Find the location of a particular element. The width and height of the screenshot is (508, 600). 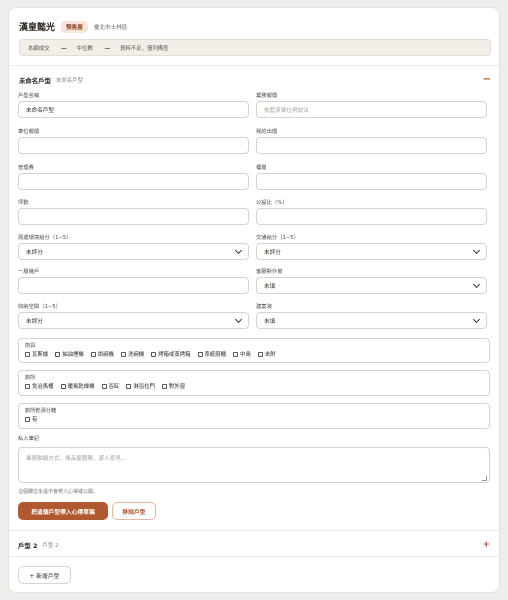

field-mgmt-fee: 管理費 is located at coordinates (133, 177).